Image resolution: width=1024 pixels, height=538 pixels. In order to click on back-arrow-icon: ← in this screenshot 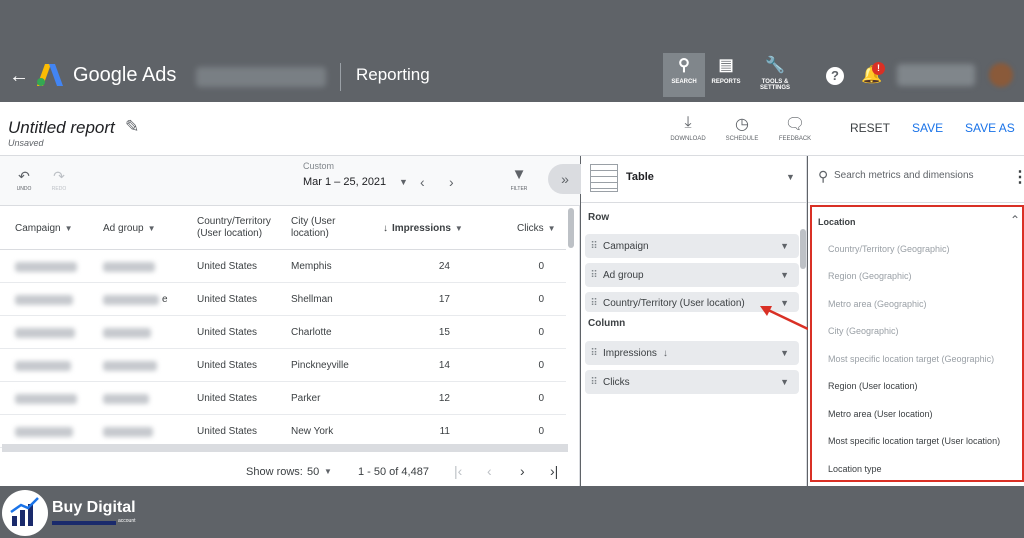, I will do `click(19, 76)`.